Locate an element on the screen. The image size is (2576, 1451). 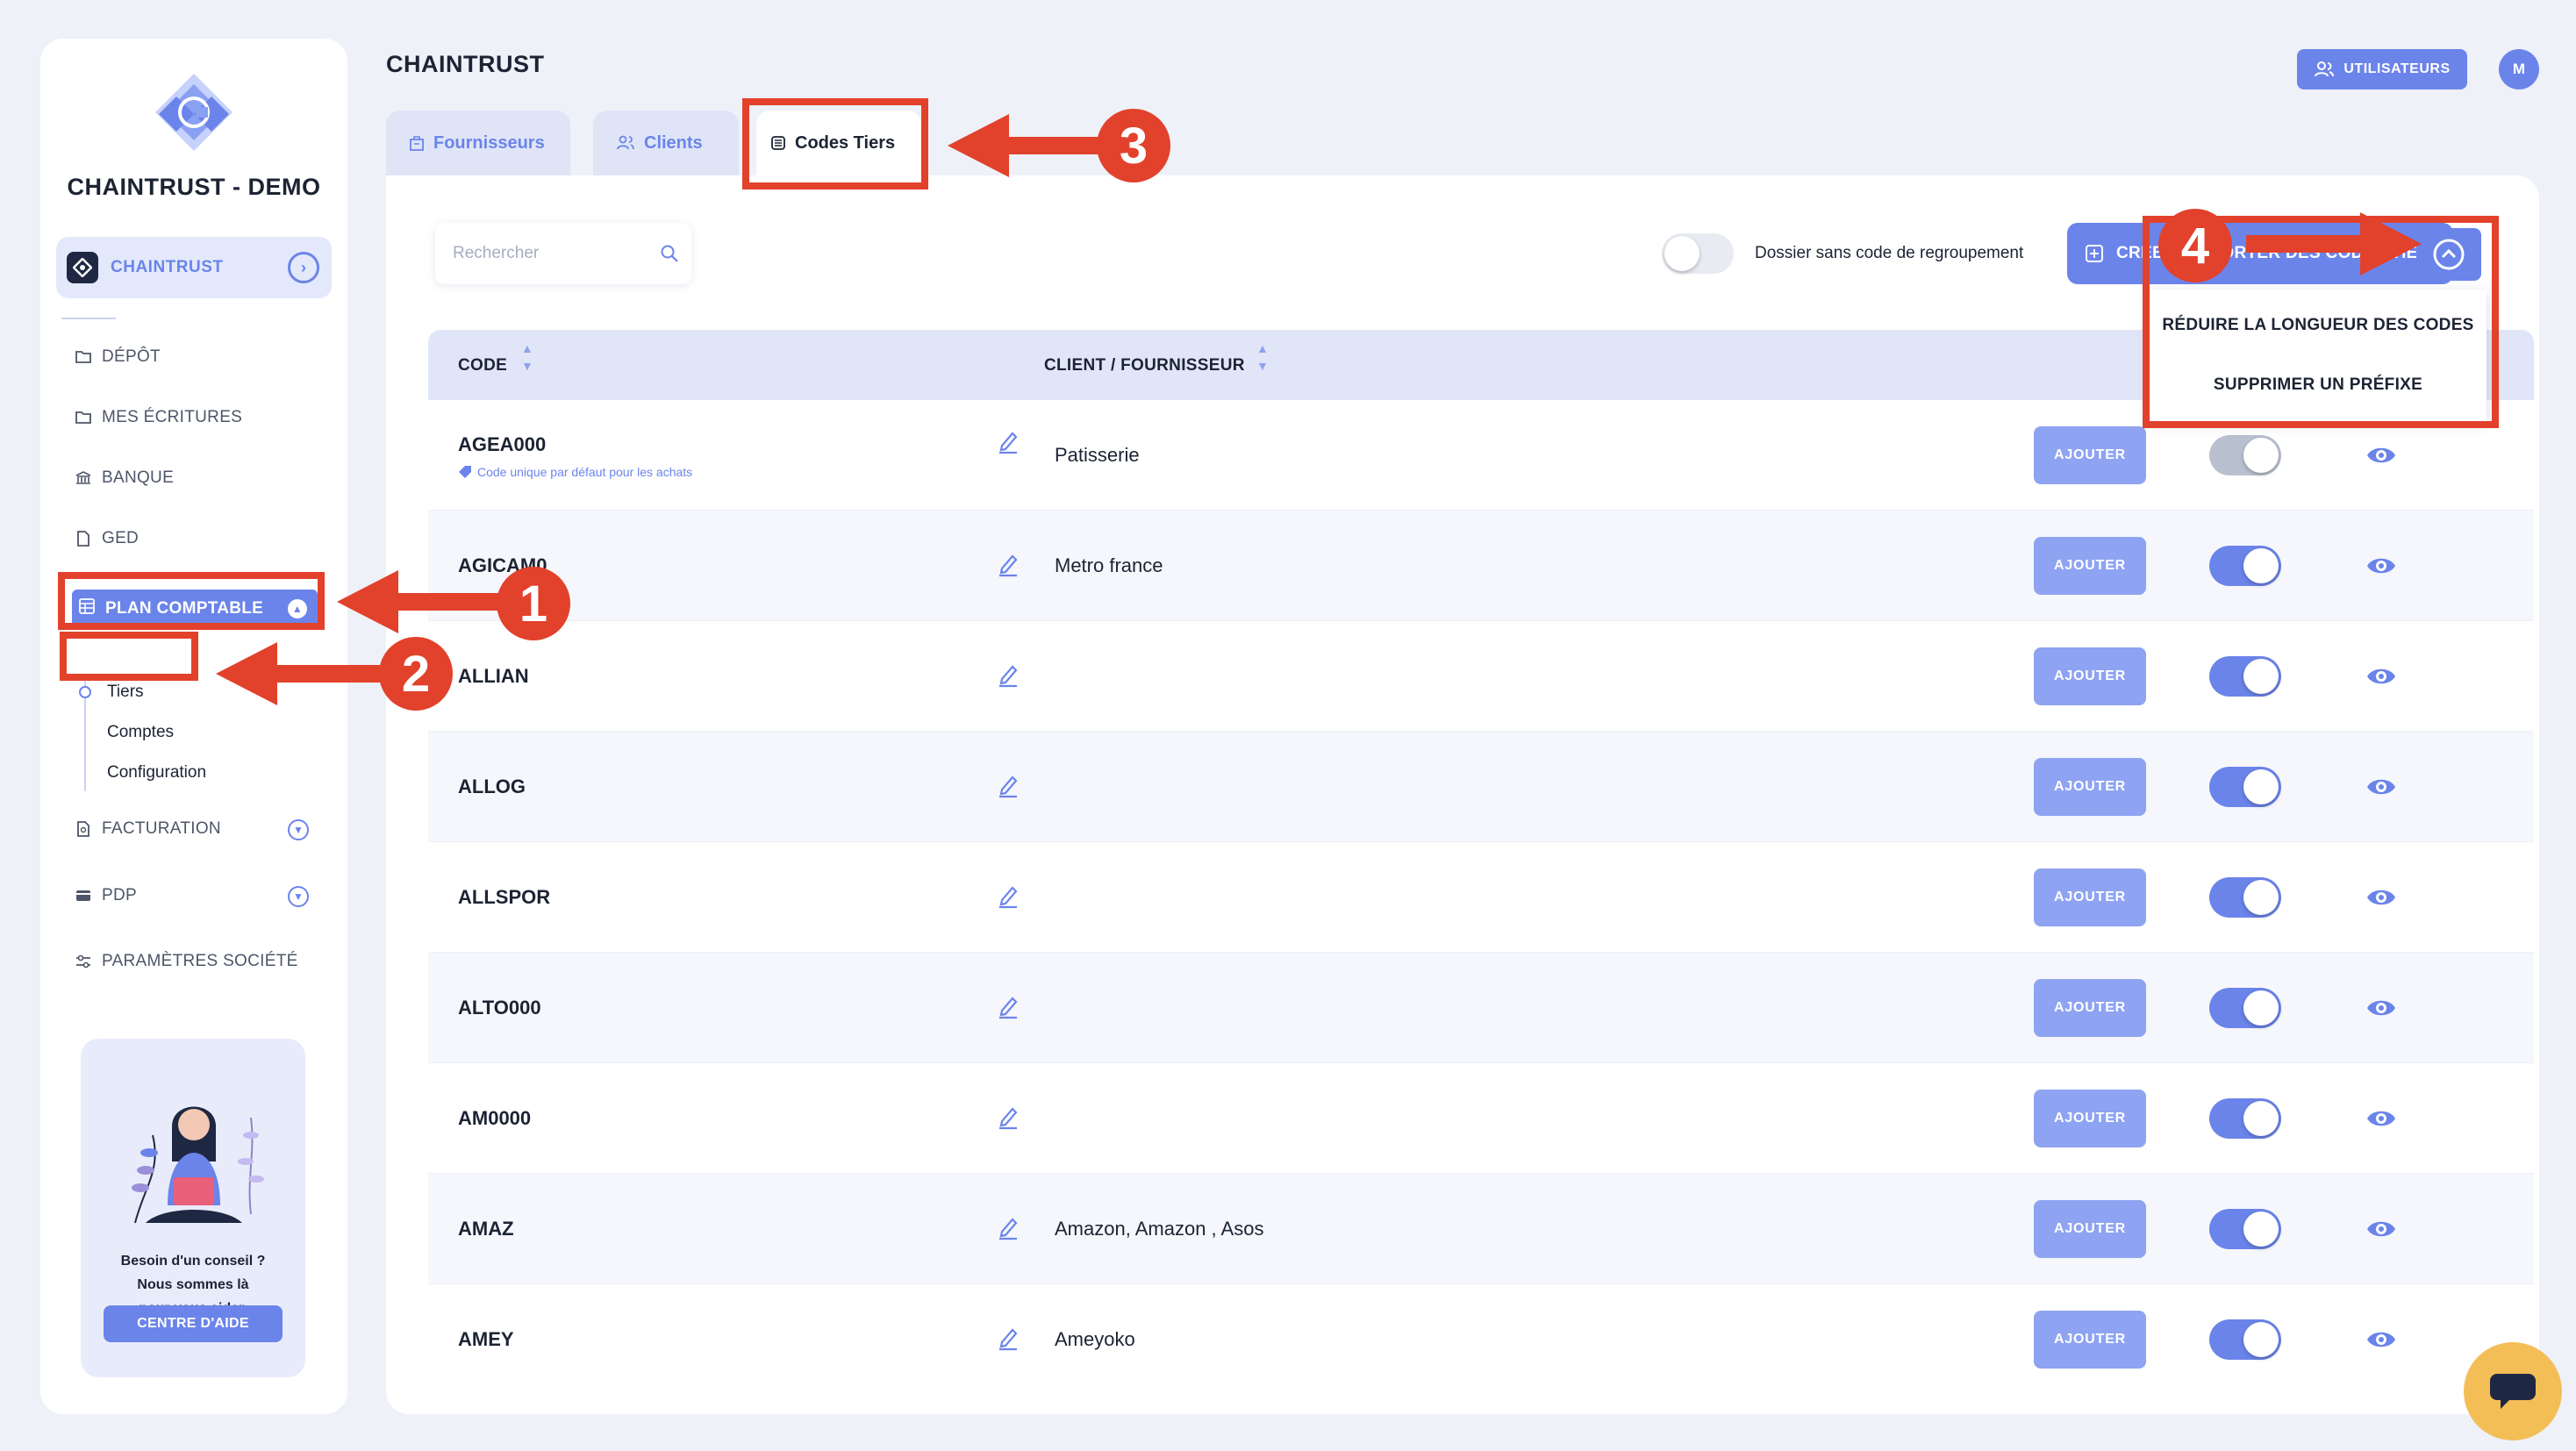
page-title: CHAINTRUST is located at coordinates (465, 64).